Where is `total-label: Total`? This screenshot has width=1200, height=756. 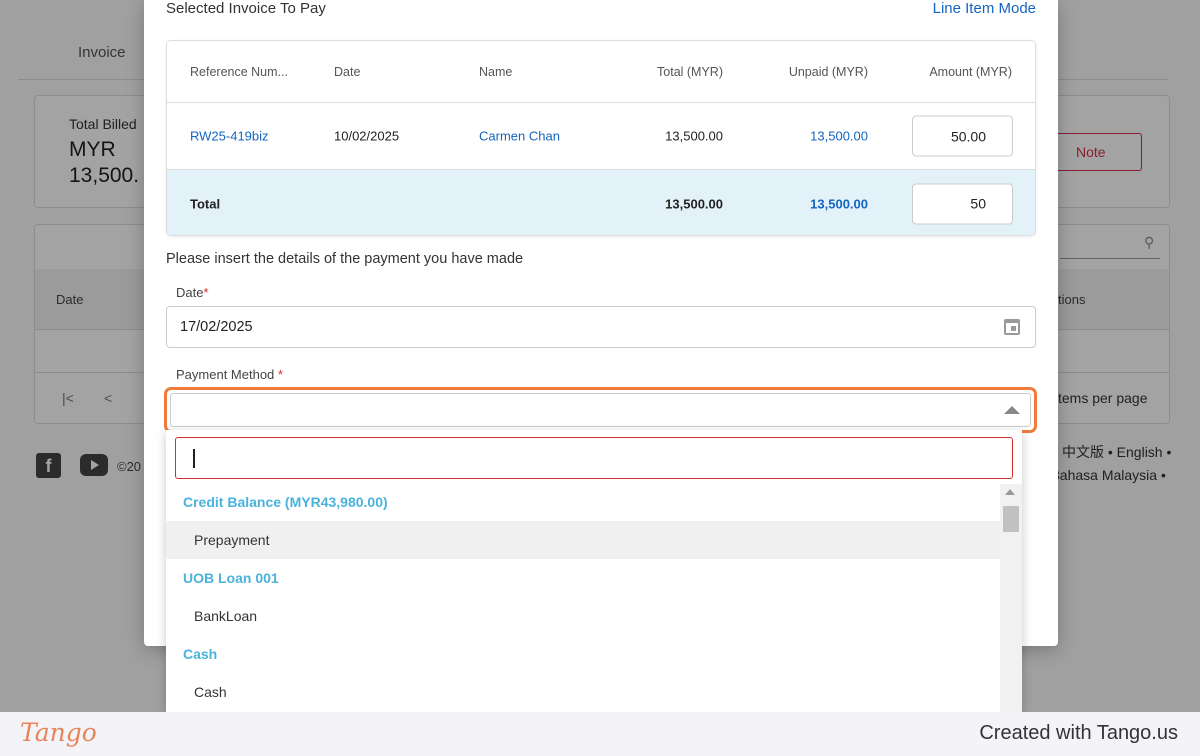
total-label: Total is located at coordinates (205, 203).